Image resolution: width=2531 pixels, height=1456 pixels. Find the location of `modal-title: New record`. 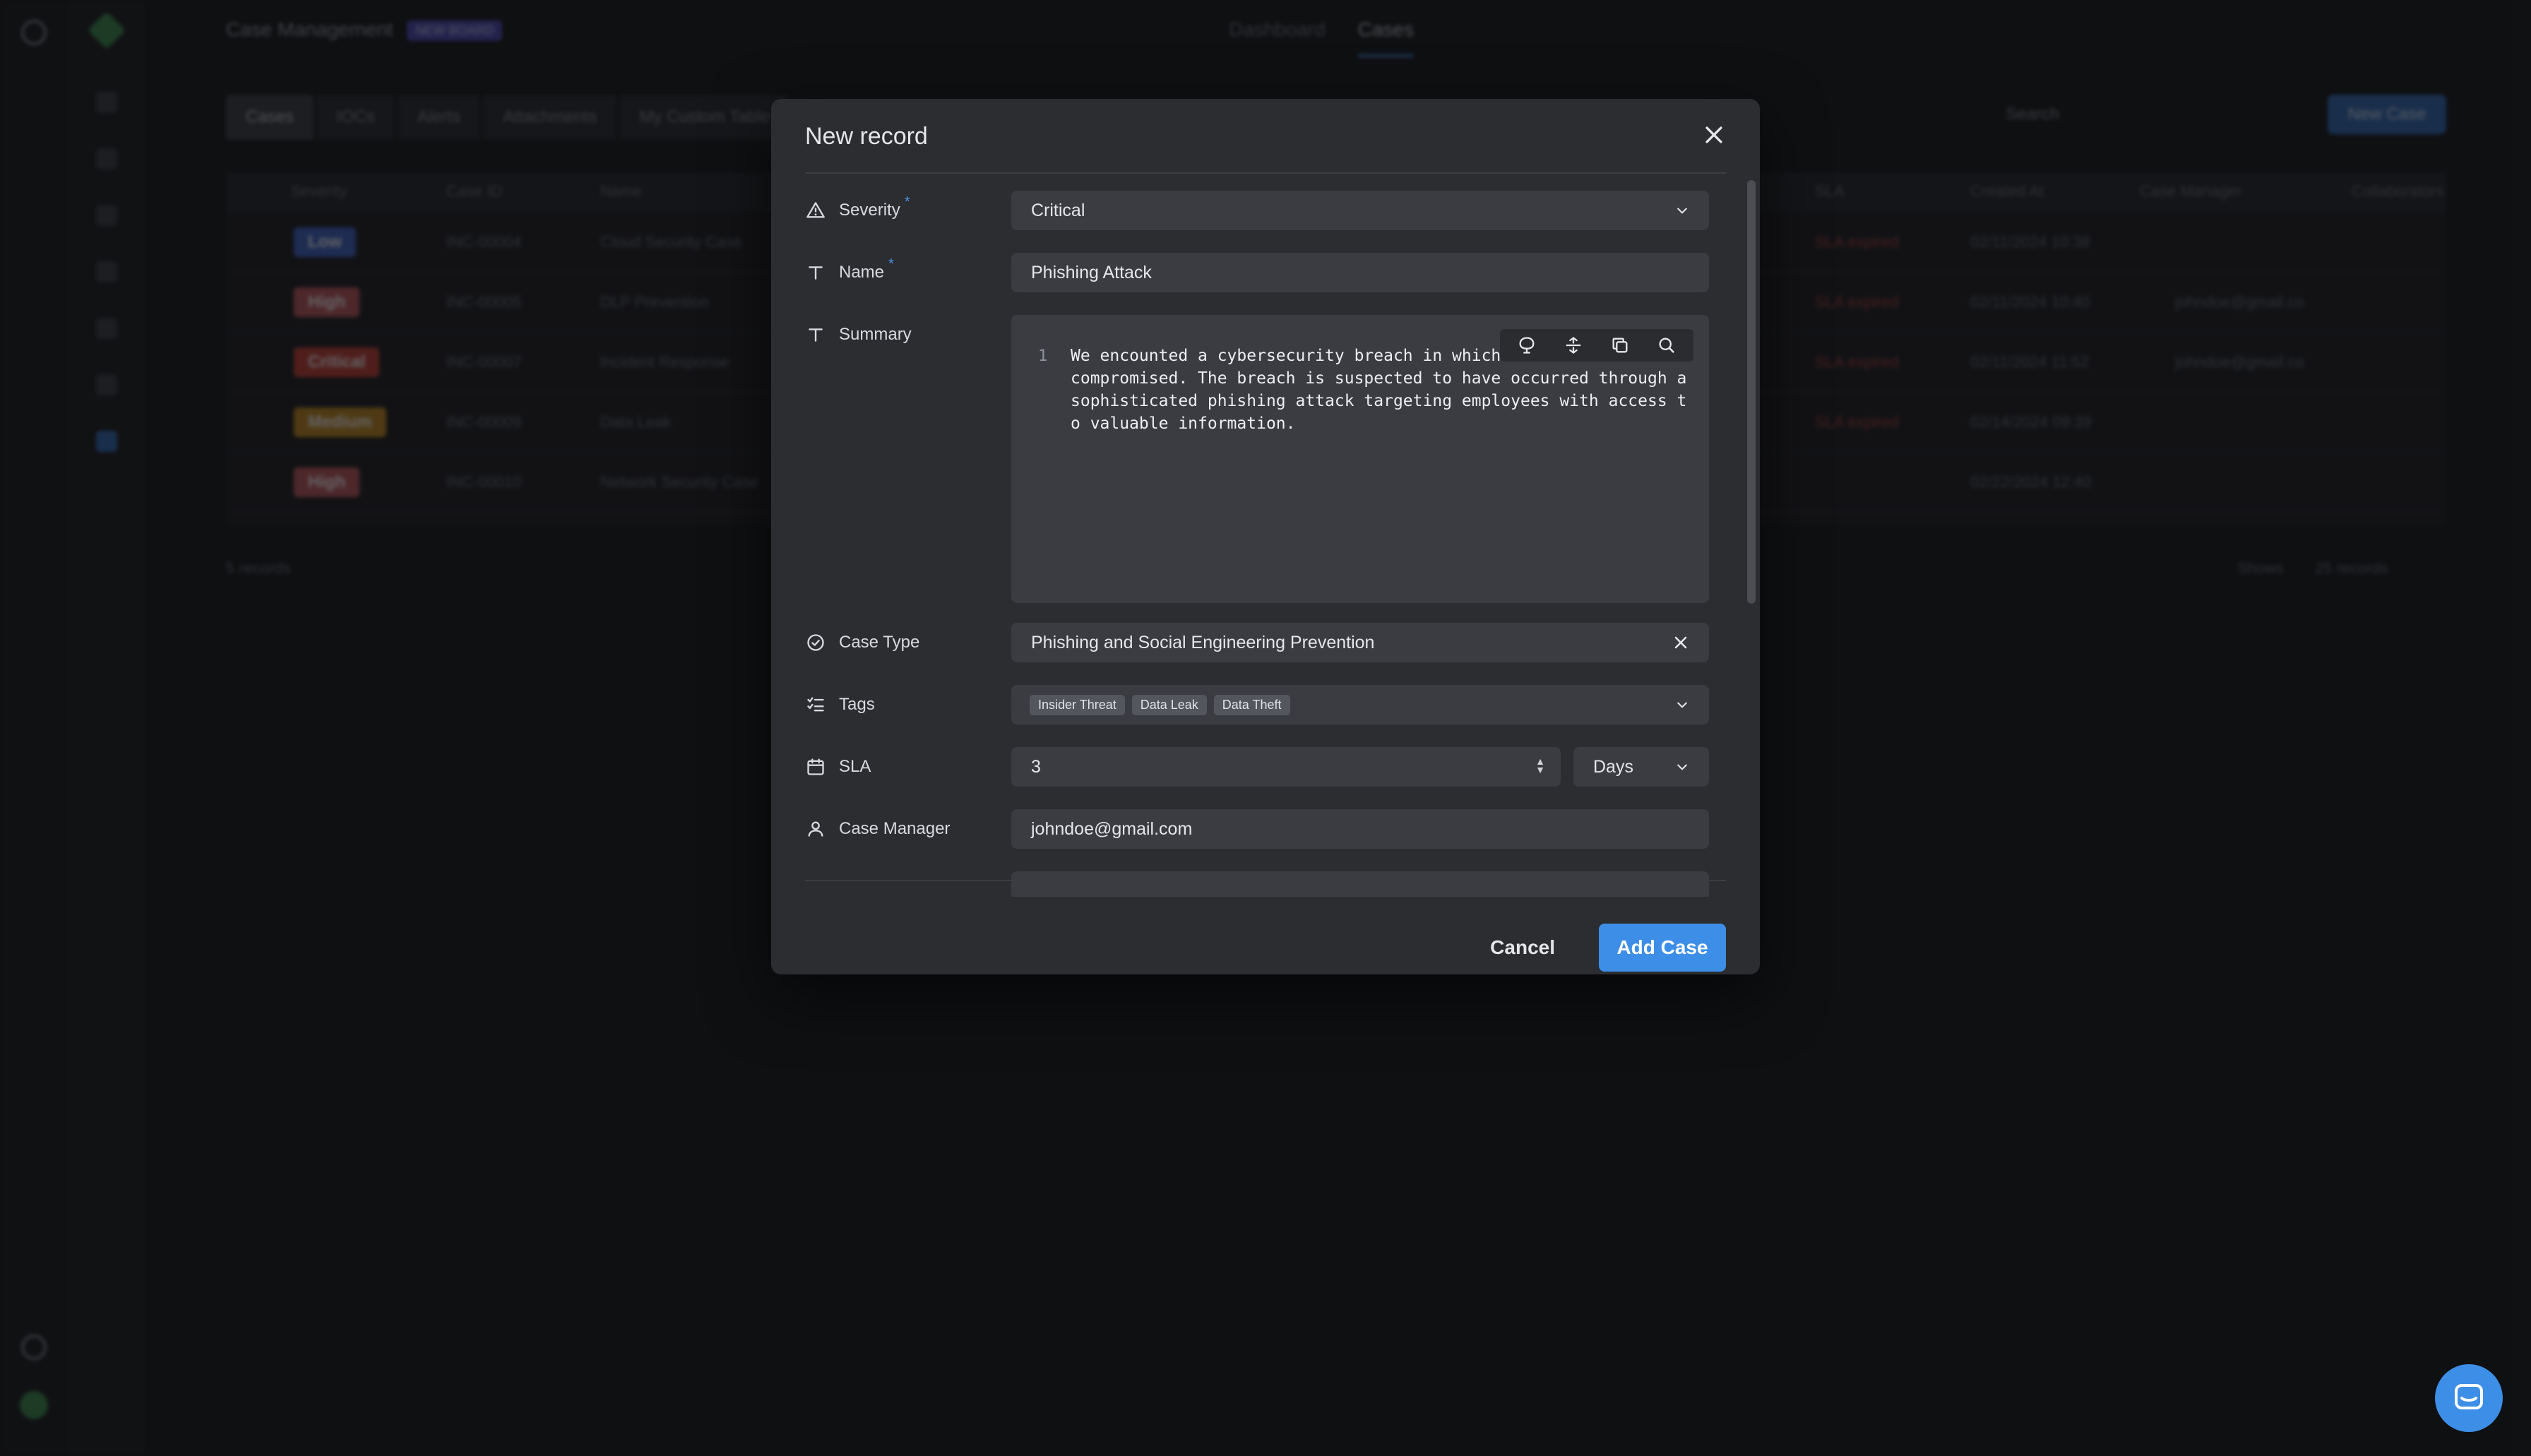

modal-title: New record is located at coordinates (866, 136).